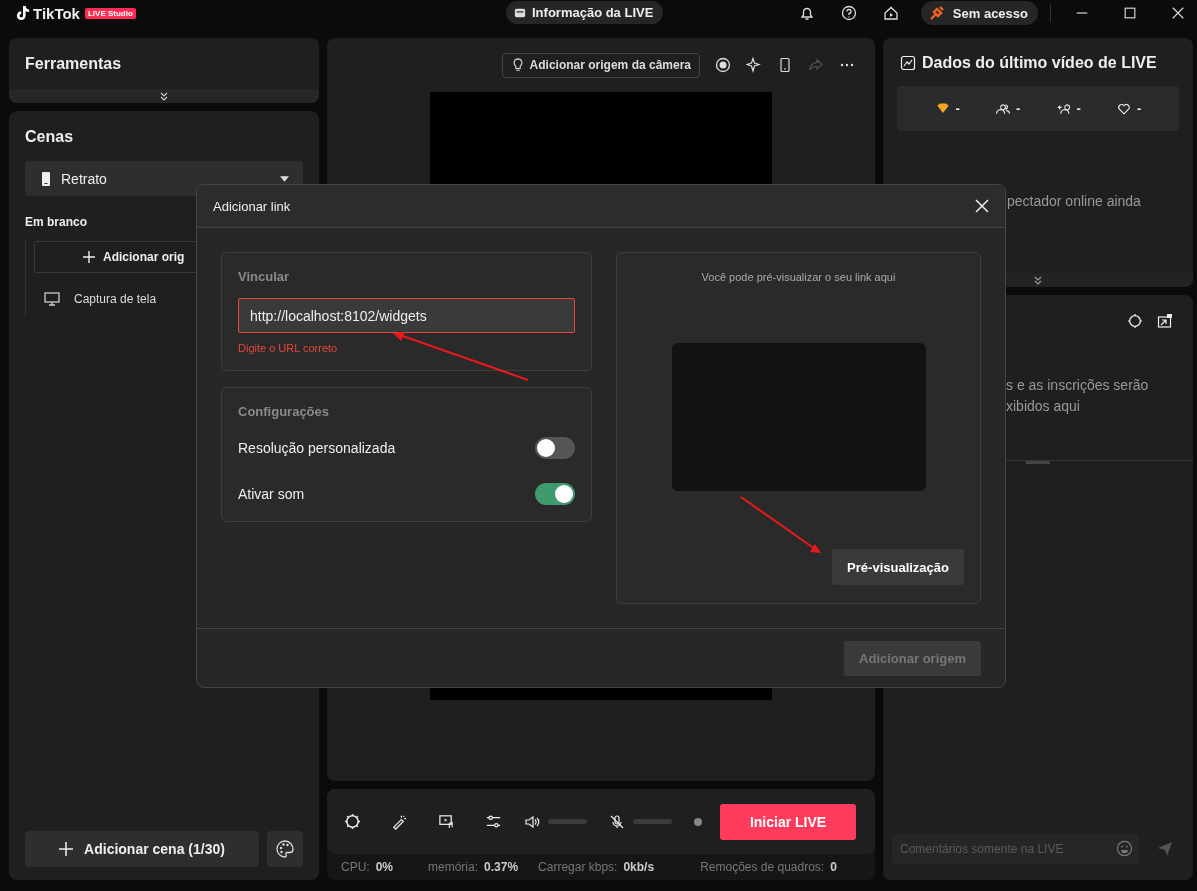  What do you see at coordinates (50, 137) in the screenshot?
I see `panel-title: Cenas` at bounding box center [50, 137].